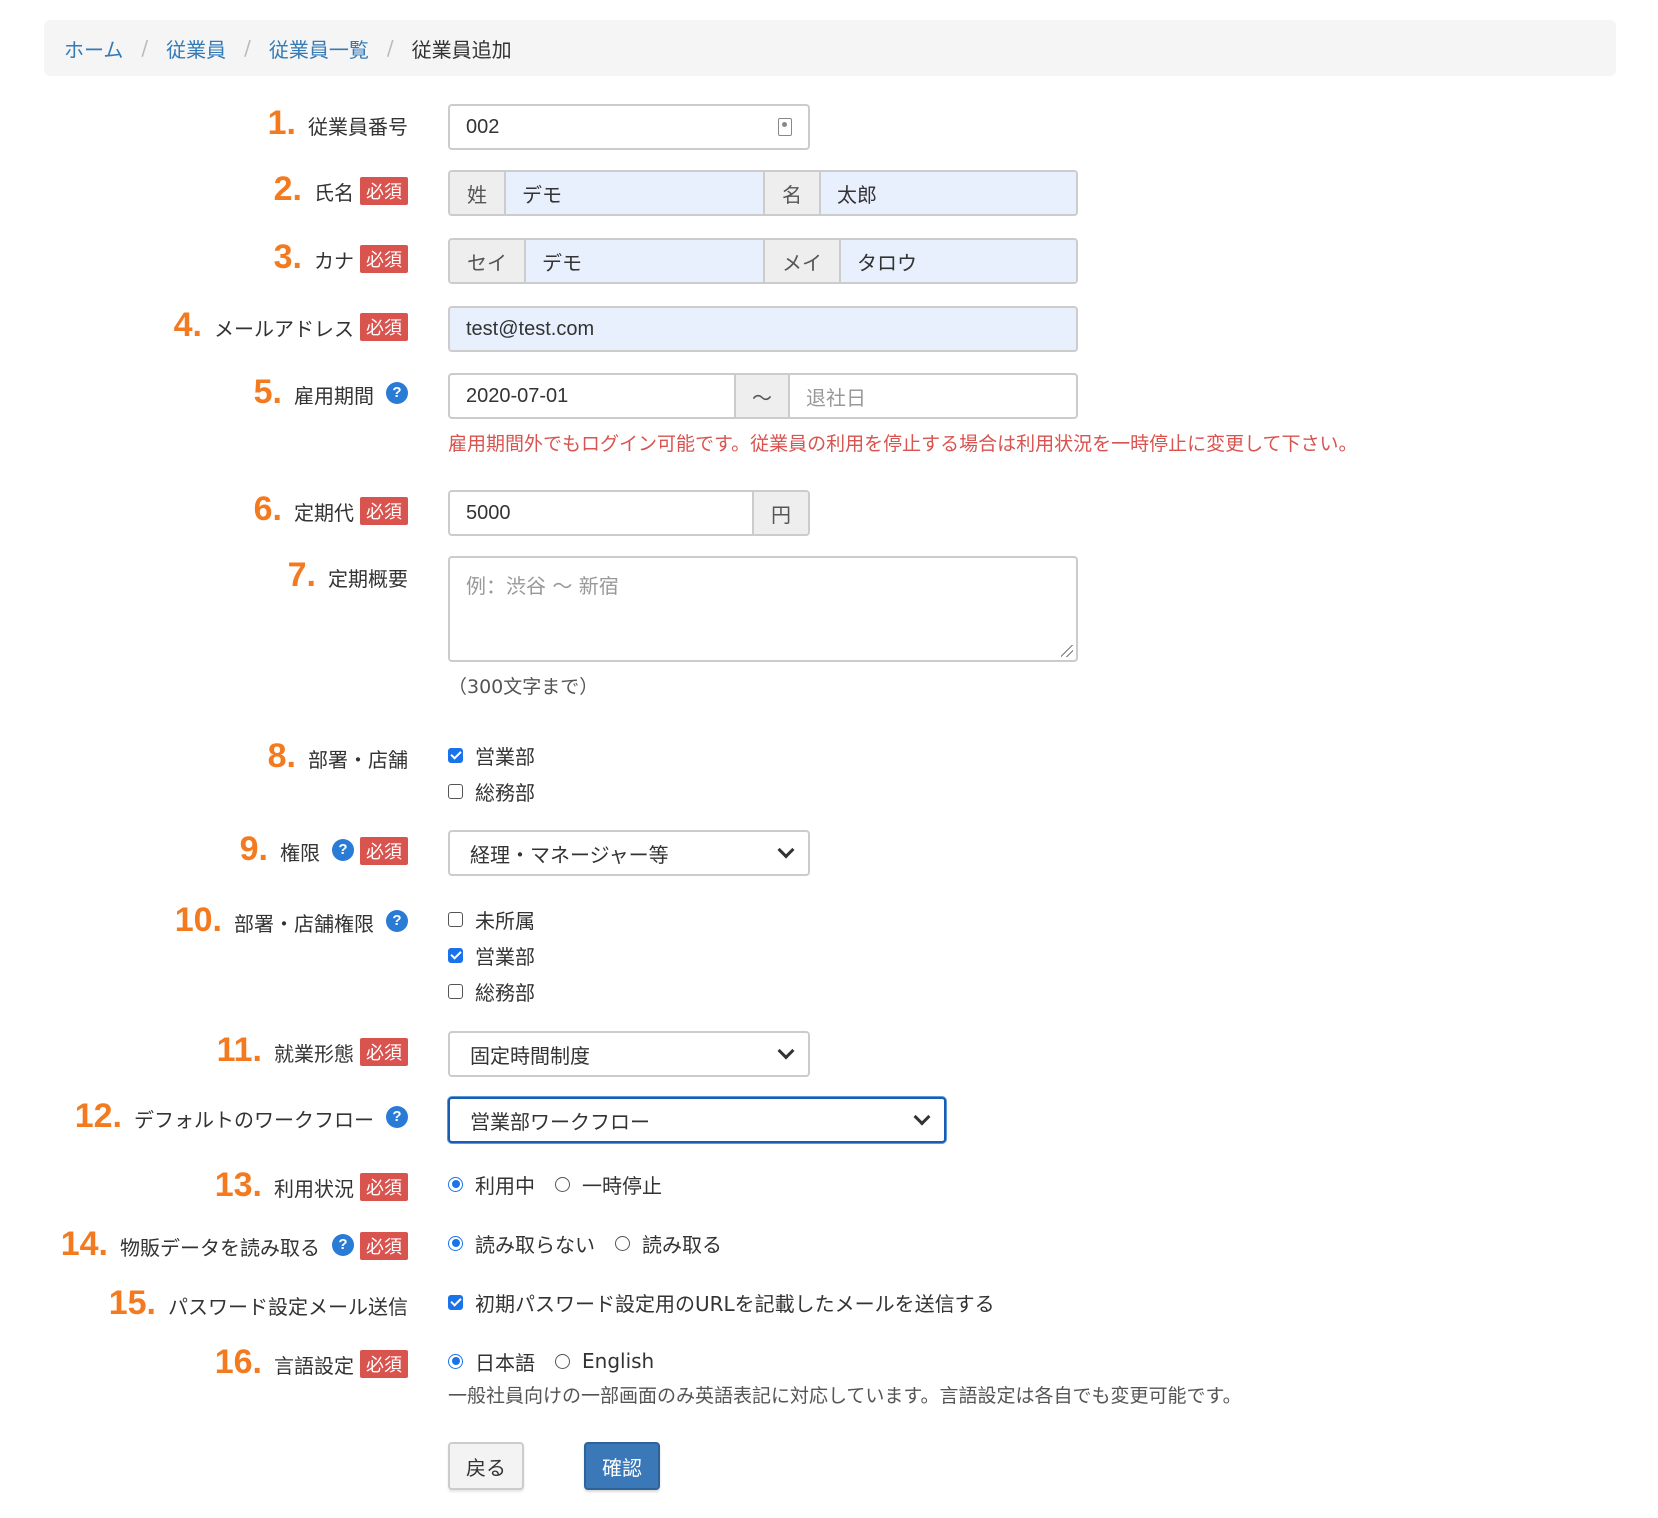 This screenshot has height=1518, width=1658. Describe the element at coordinates (622, 1466) in the screenshot. I see `confirm-button: 確認` at that location.